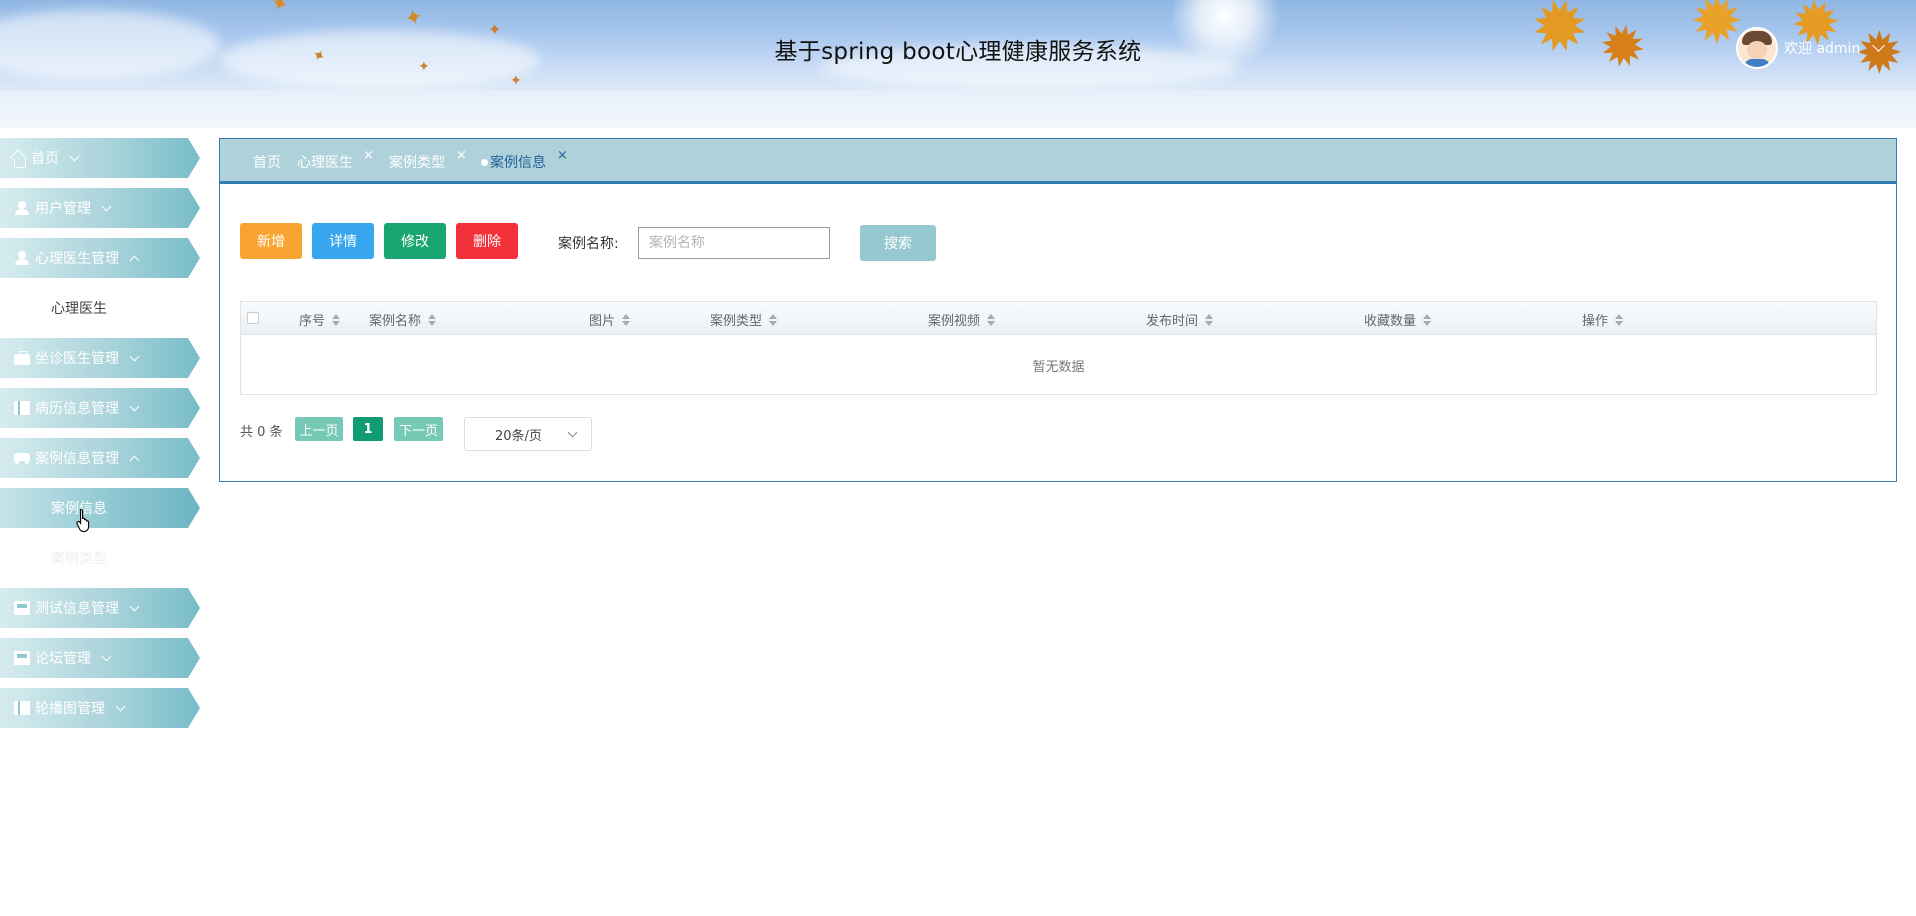 The image size is (1916, 916). Describe the element at coordinates (1603, 319) in the screenshot. I see `column-header: 操作` at that location.